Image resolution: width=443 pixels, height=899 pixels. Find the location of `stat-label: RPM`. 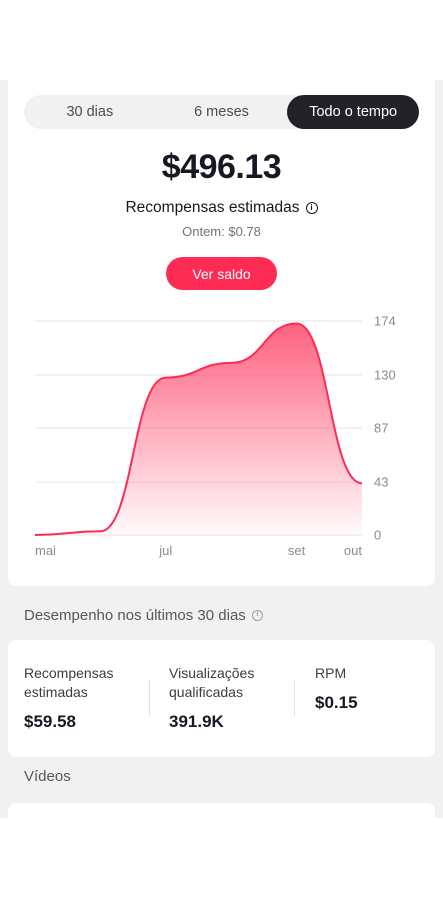

stat-label: RPM is located at coordinates (331, 673).